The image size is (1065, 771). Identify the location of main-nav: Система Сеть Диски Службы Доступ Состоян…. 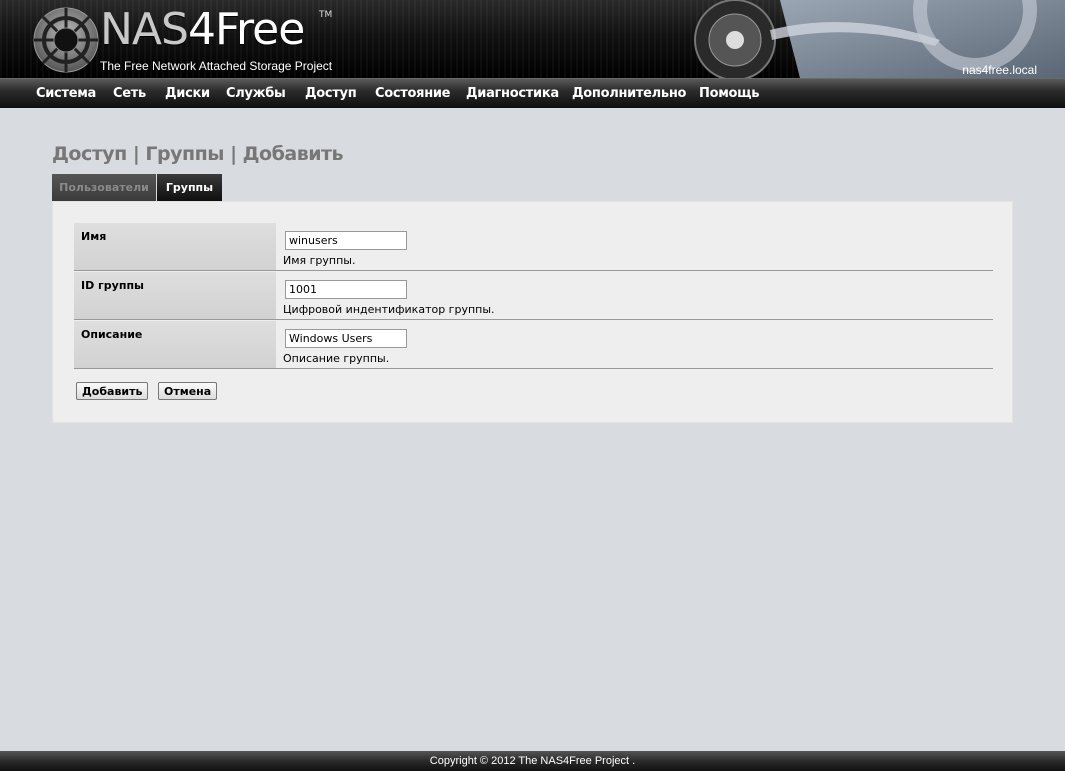
(532, 93).